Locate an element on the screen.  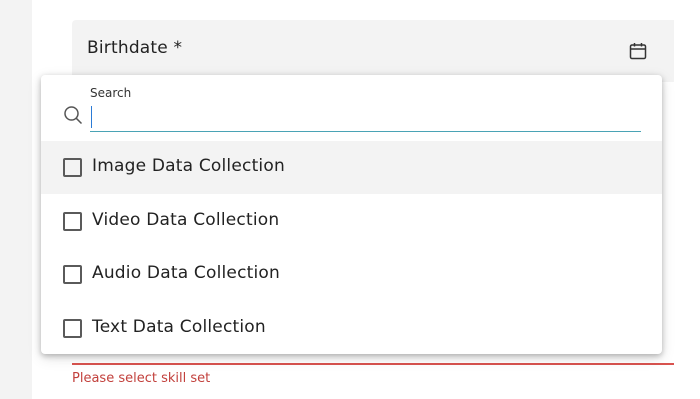
option-label: Text Data Collection is located at coordinates (179, 327).